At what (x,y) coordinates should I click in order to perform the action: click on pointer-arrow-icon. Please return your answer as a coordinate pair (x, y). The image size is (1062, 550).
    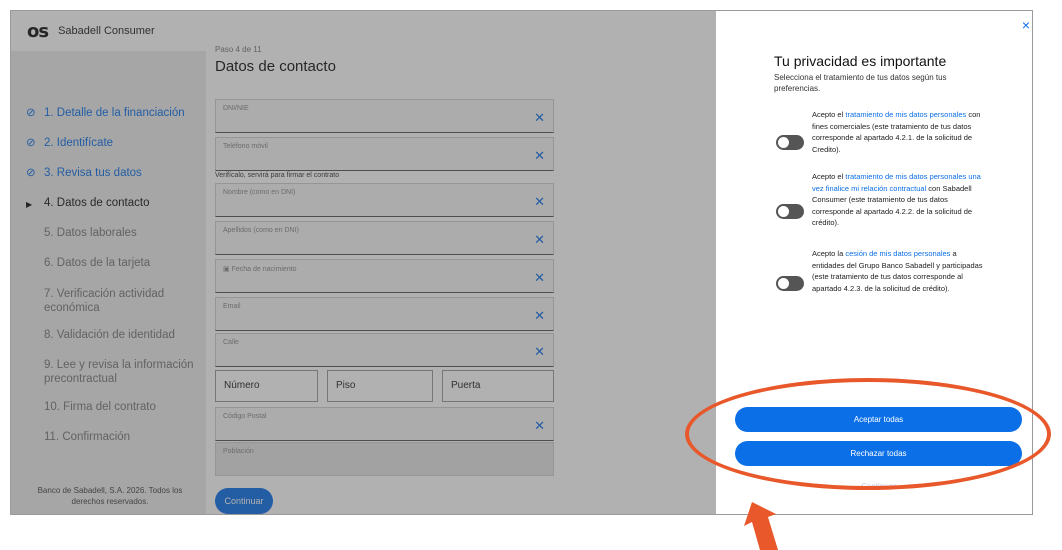
    Looking at the image, I should click on (761, 526).